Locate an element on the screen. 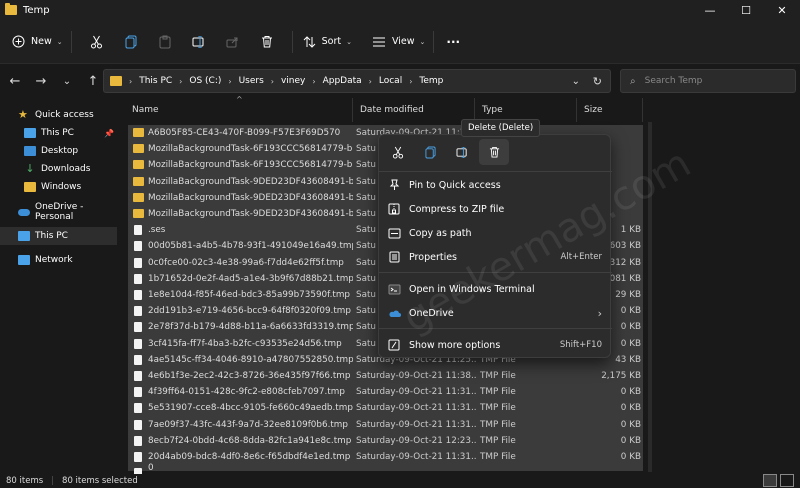 The height and width of the screenshot is (488, 800). close-button: ✕ is located at coordinates (782, 10).